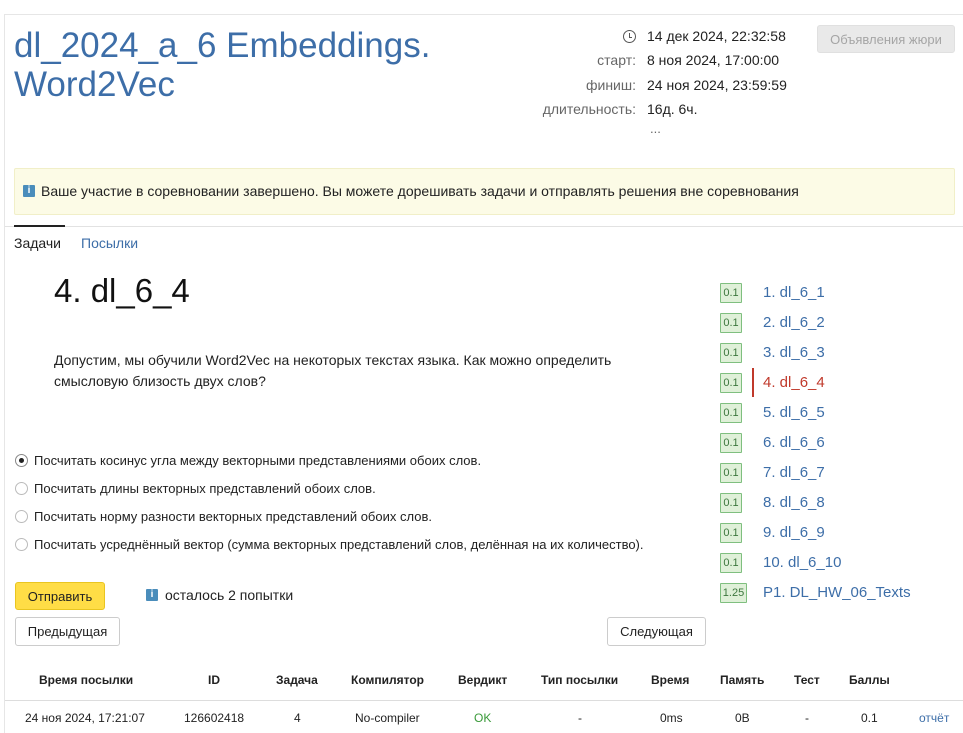 The width and height of the screenshot is (963, 733). What do you see at coordinates (484, 226) in the screenshot?
I see `tabs-divider` at bounding box center [484, 226].